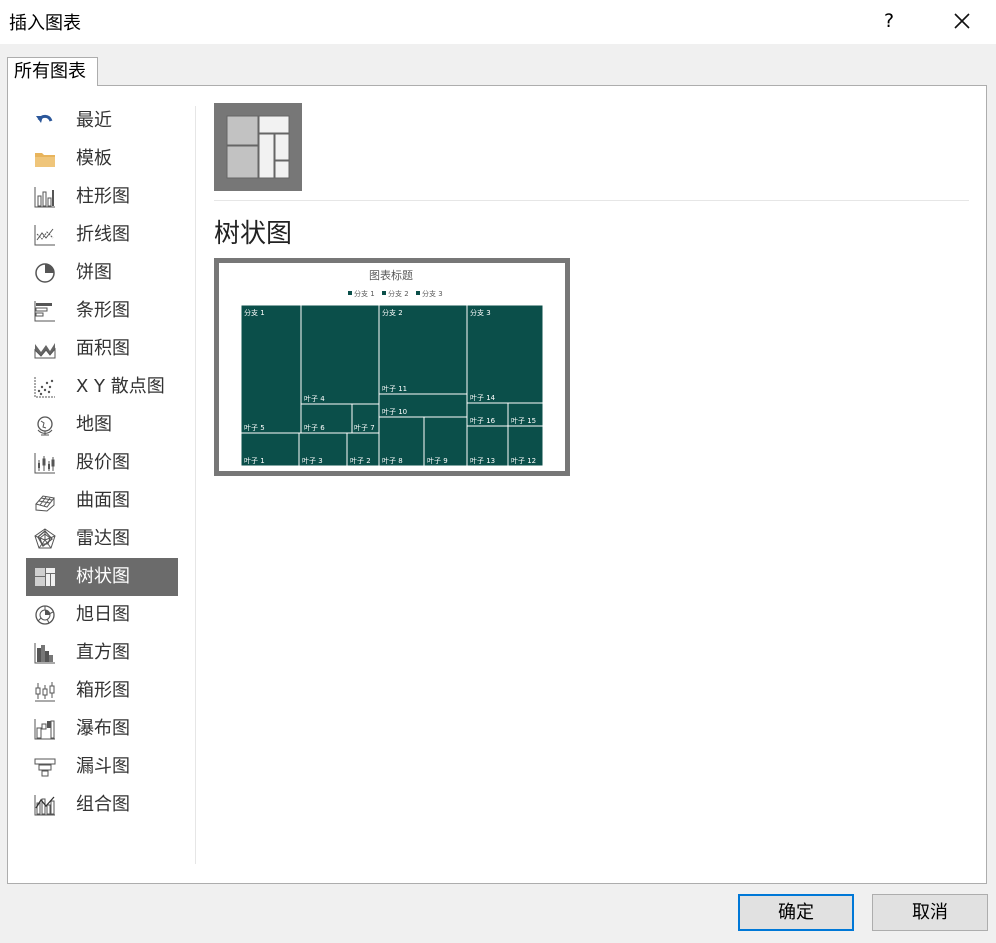  What do you see at coordinates (94, 120) in the screenshot?
I see `sidebar-item-label: 最近` at bounding box center [94, 120].